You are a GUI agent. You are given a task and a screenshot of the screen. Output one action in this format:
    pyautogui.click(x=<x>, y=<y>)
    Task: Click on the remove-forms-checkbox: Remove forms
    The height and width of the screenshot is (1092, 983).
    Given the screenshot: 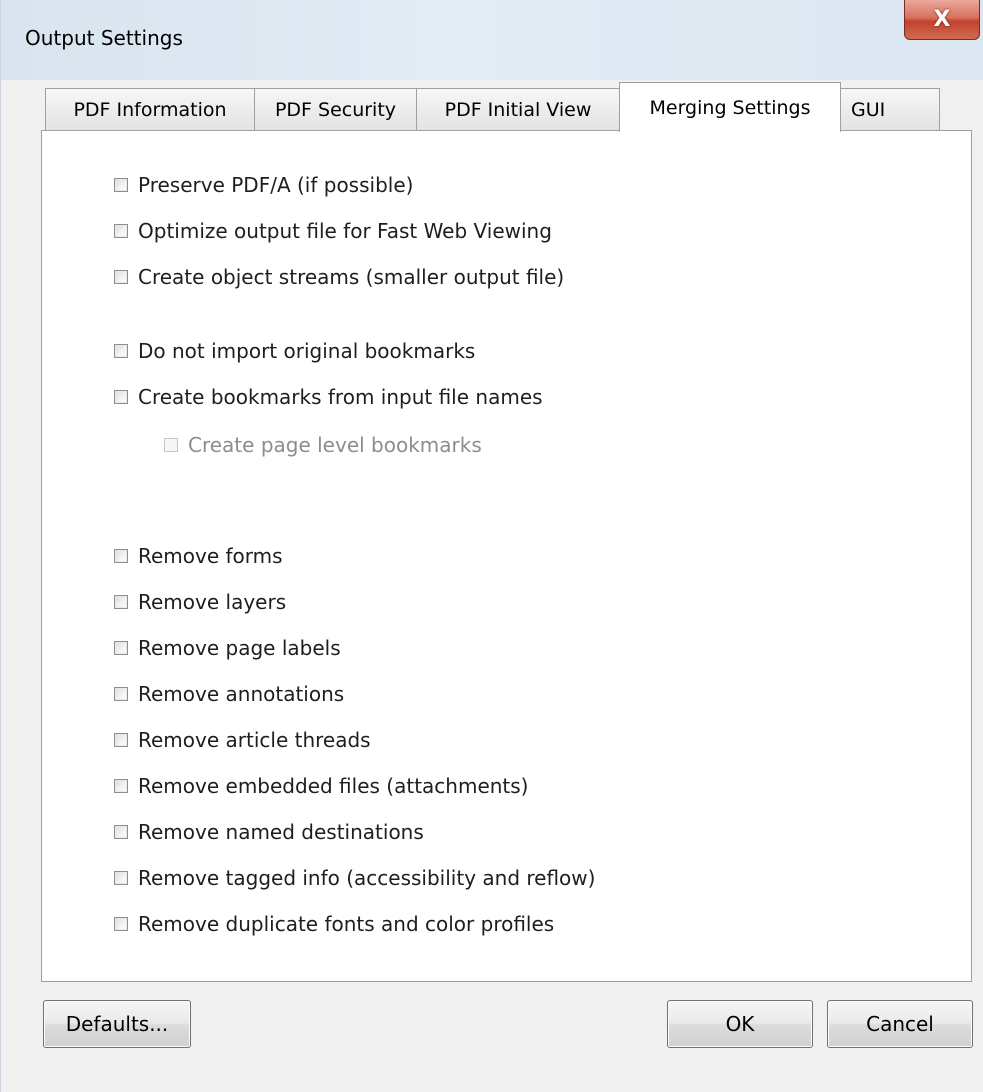 What is the action you would take?
    pyautogui.click(x=198, y=556)
    